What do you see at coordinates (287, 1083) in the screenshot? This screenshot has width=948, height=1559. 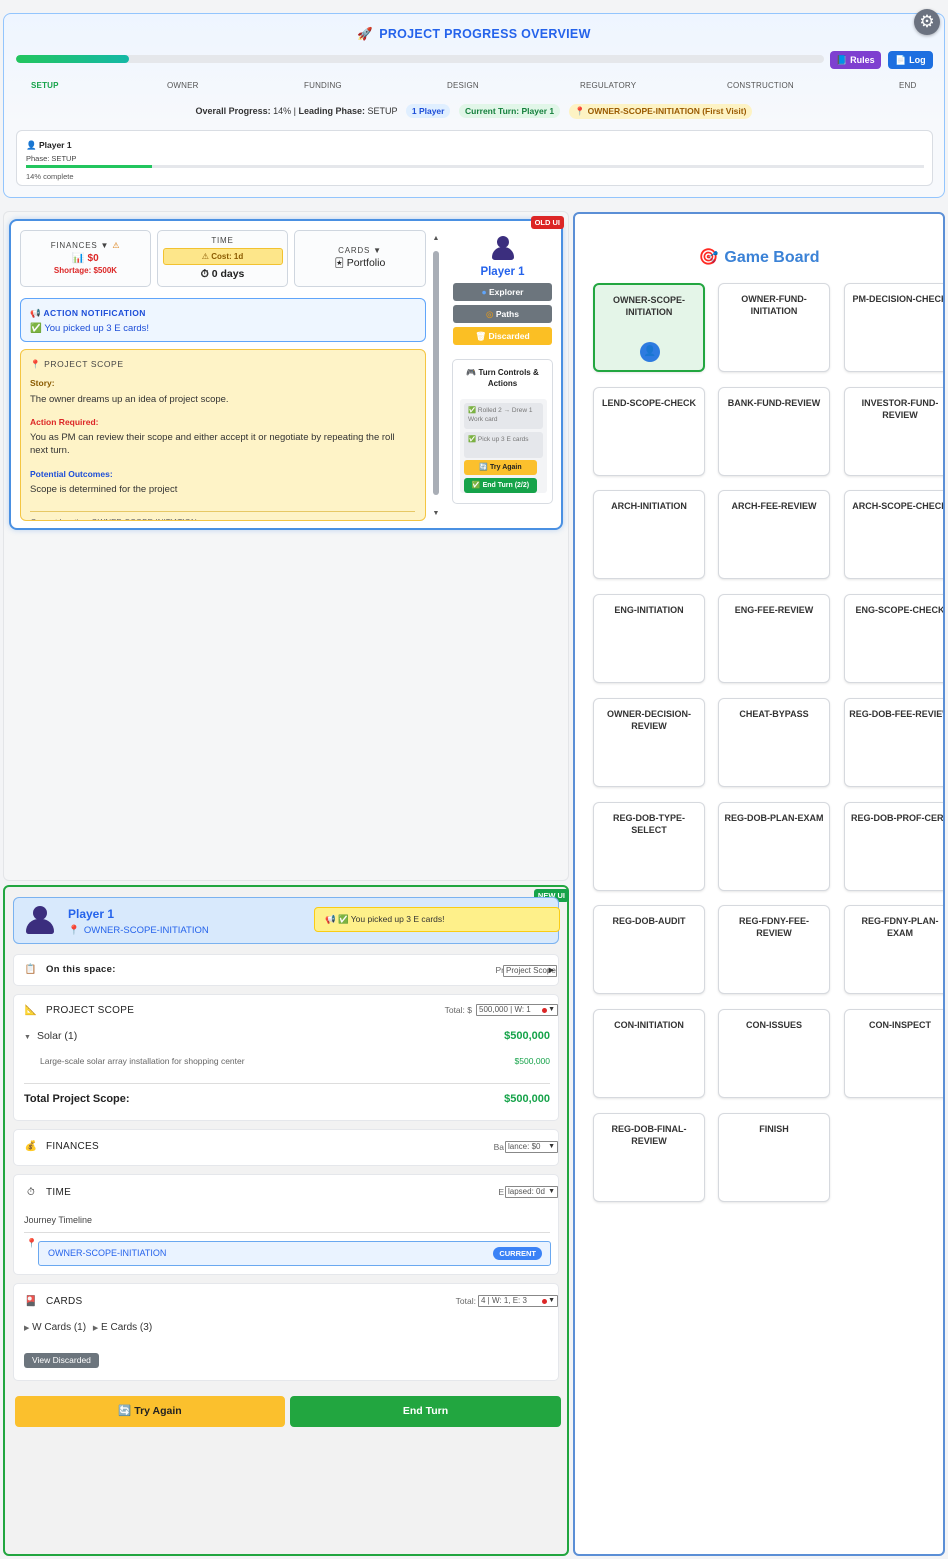 I see `divider` at bounding box center [287, 1083].